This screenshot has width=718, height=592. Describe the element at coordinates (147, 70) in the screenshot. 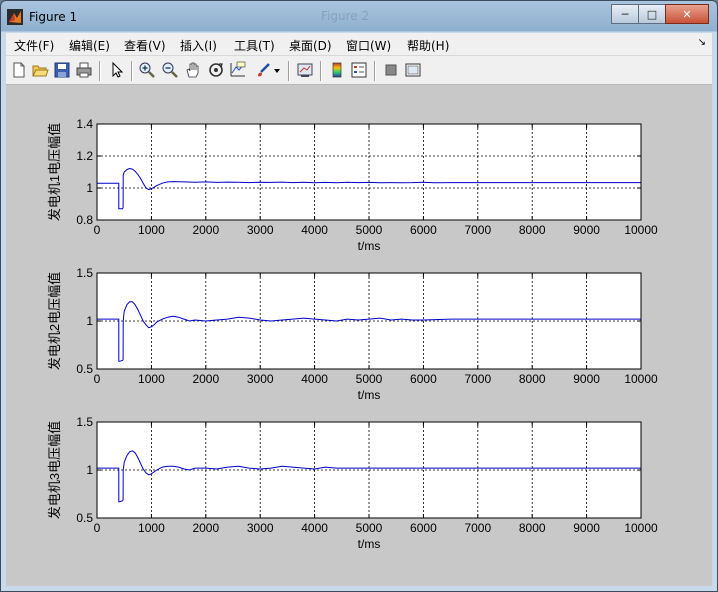

I see `zoom-in-icon` at that location.